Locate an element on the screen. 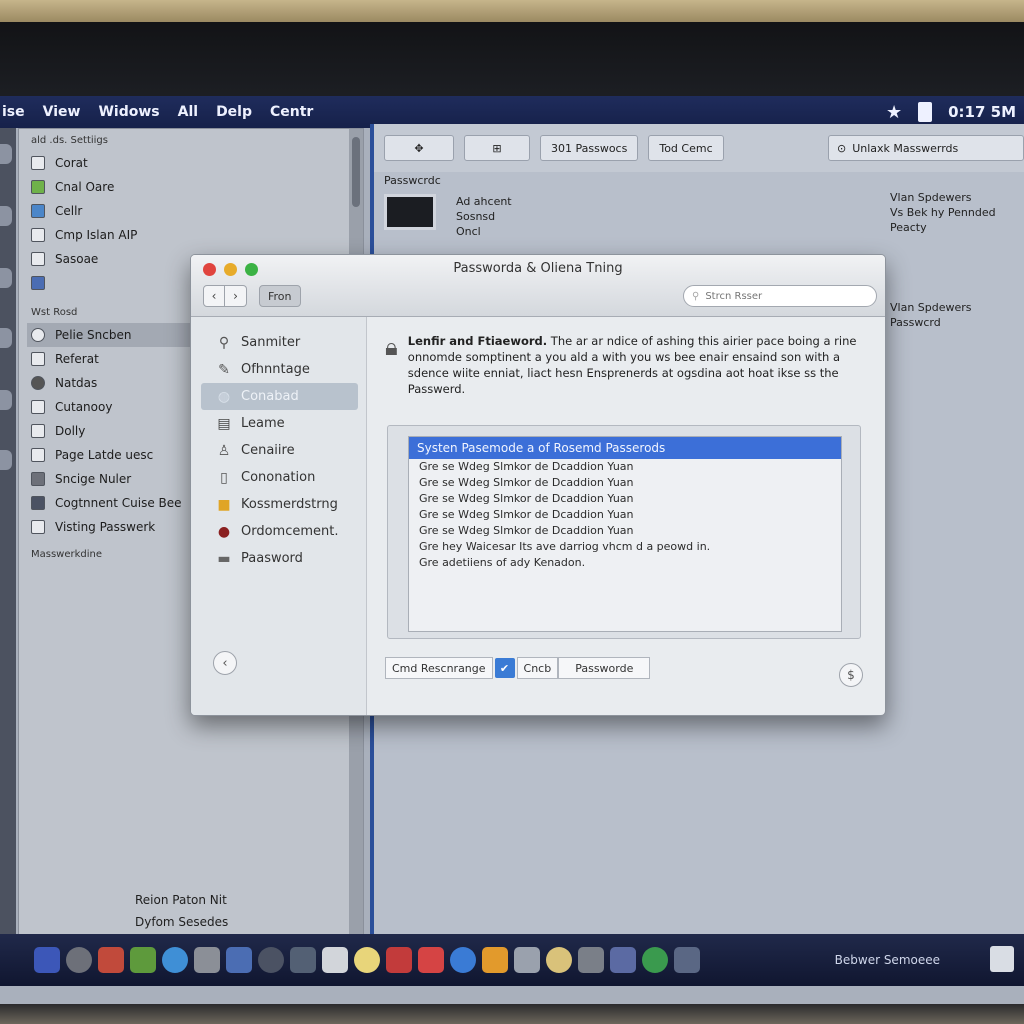 Image resolution: width=1024 pixels, height=1024 pixels. password-note: Vlan Spdewers Vs Bek hy Pennded Peacty is located at coordinates (953, 212).